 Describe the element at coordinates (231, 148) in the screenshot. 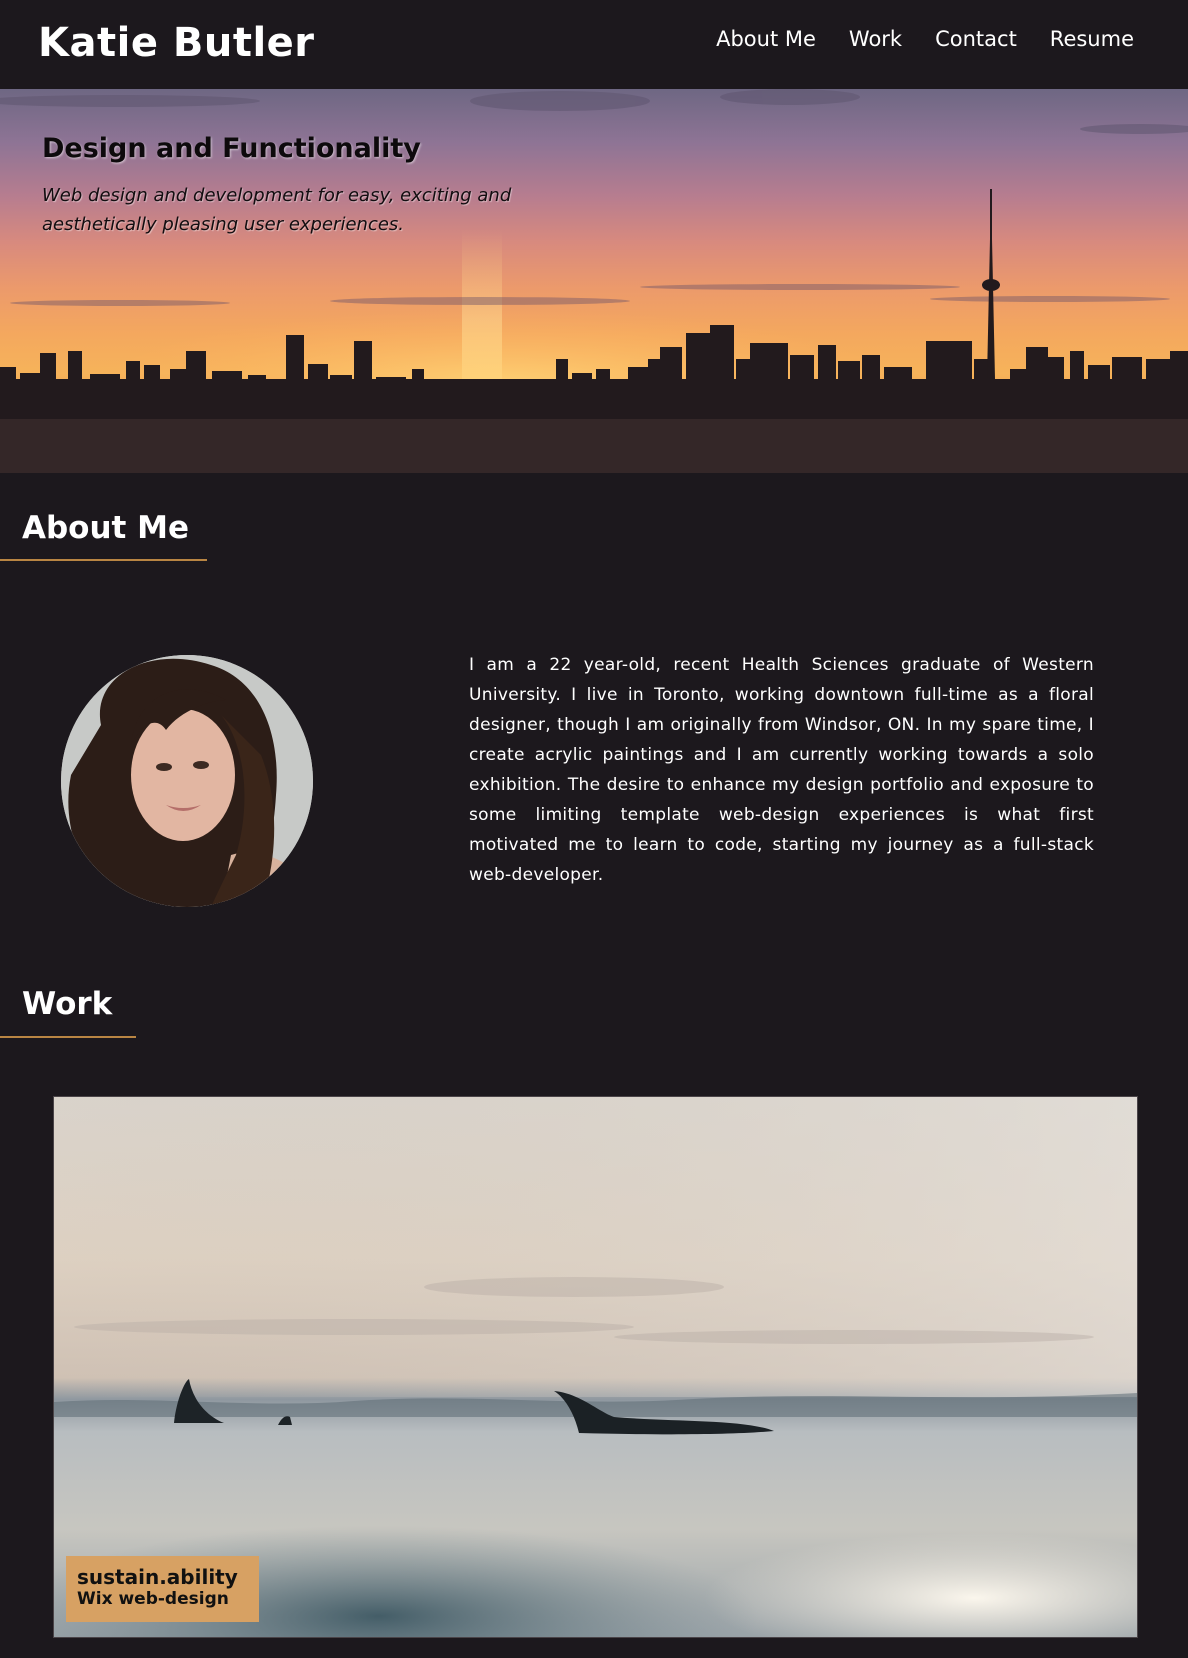

I see `hero-title: Design and Functionality` at that location.